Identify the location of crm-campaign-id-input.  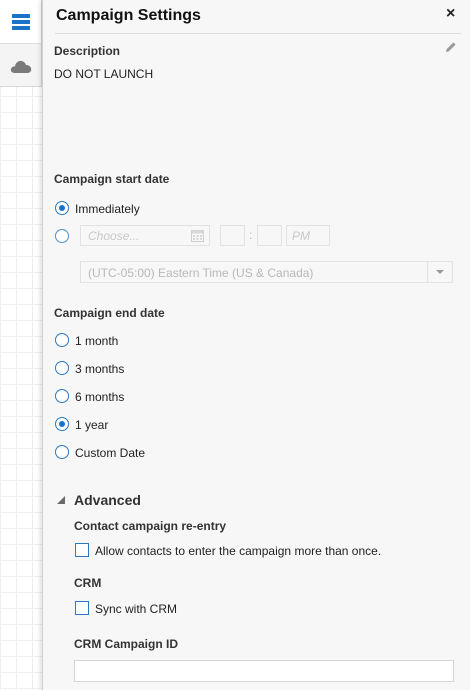
(264, 671).